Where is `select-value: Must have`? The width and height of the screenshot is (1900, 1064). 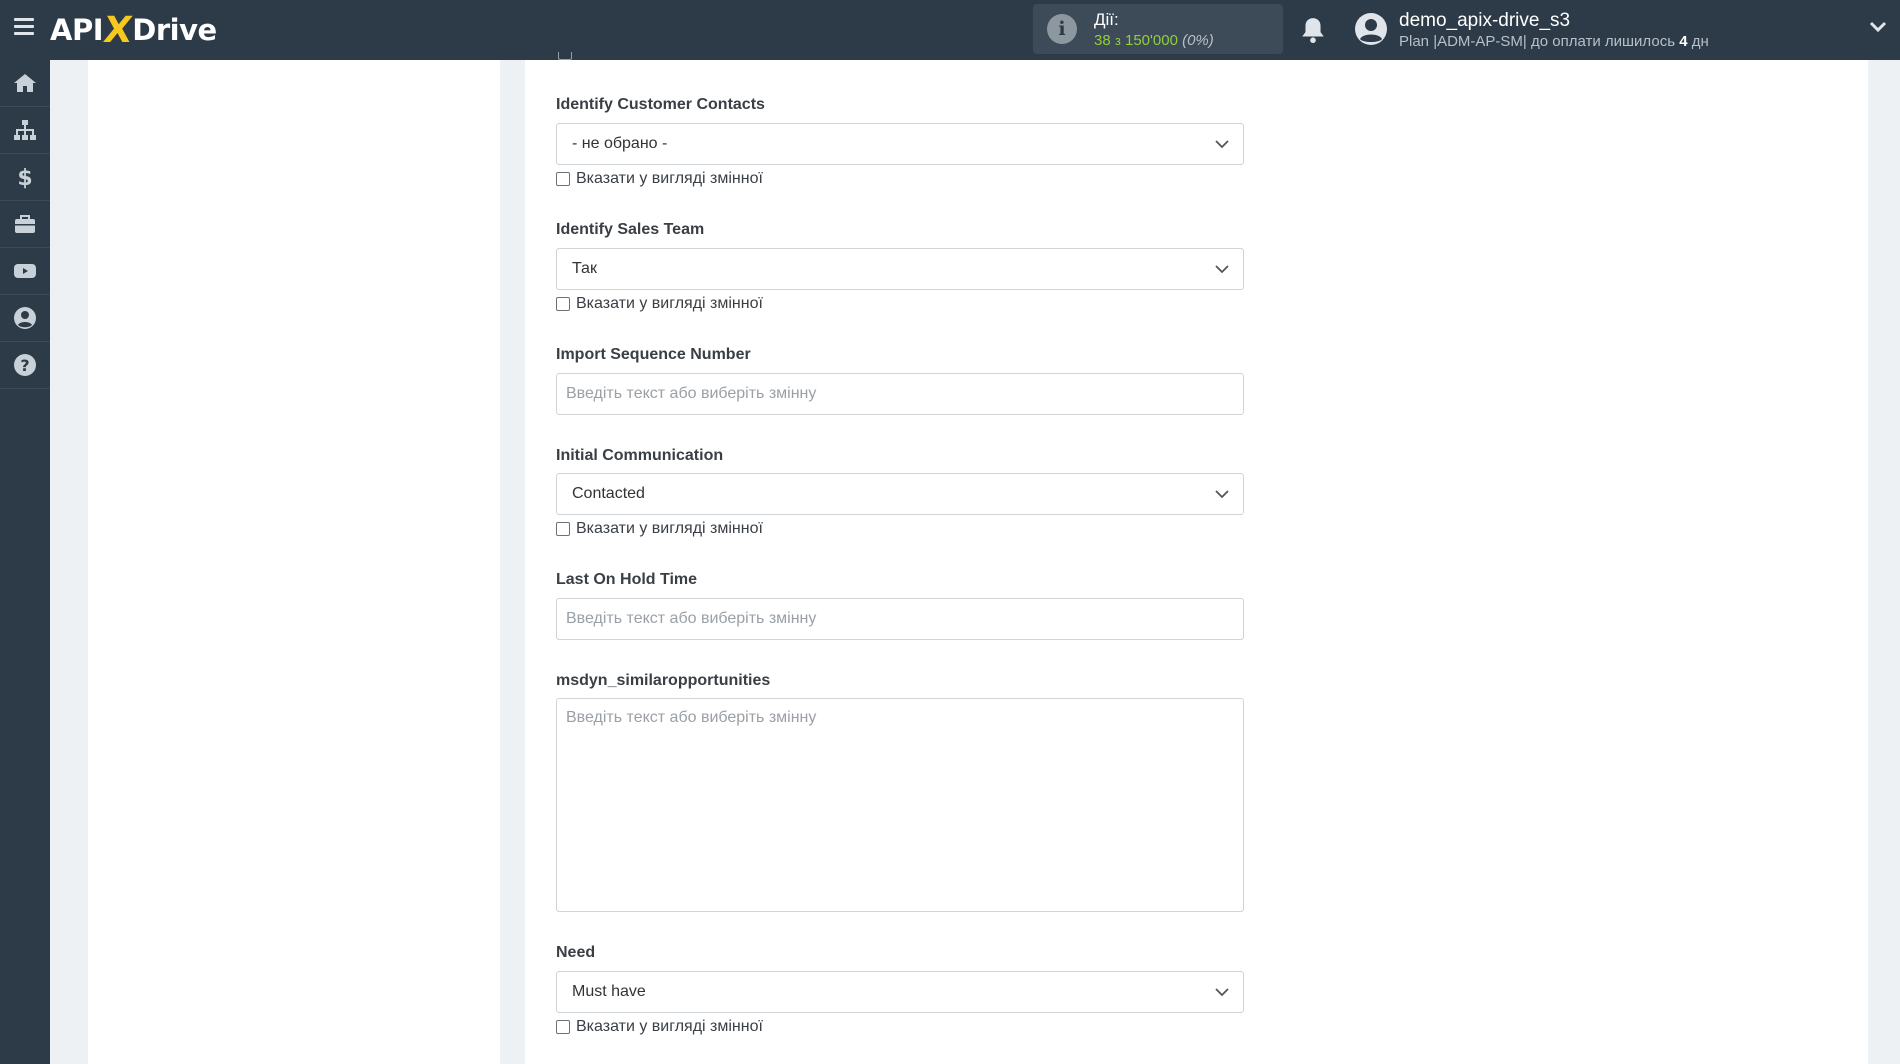 select-value: Must have is located at coordinates (609, 991).